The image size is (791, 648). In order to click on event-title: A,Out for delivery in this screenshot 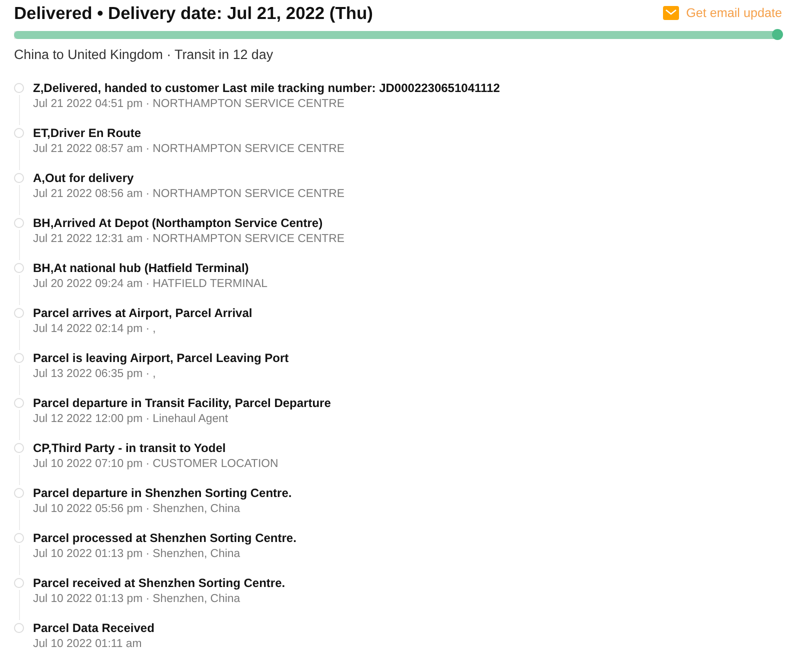, I will do `click(84, 178)`.